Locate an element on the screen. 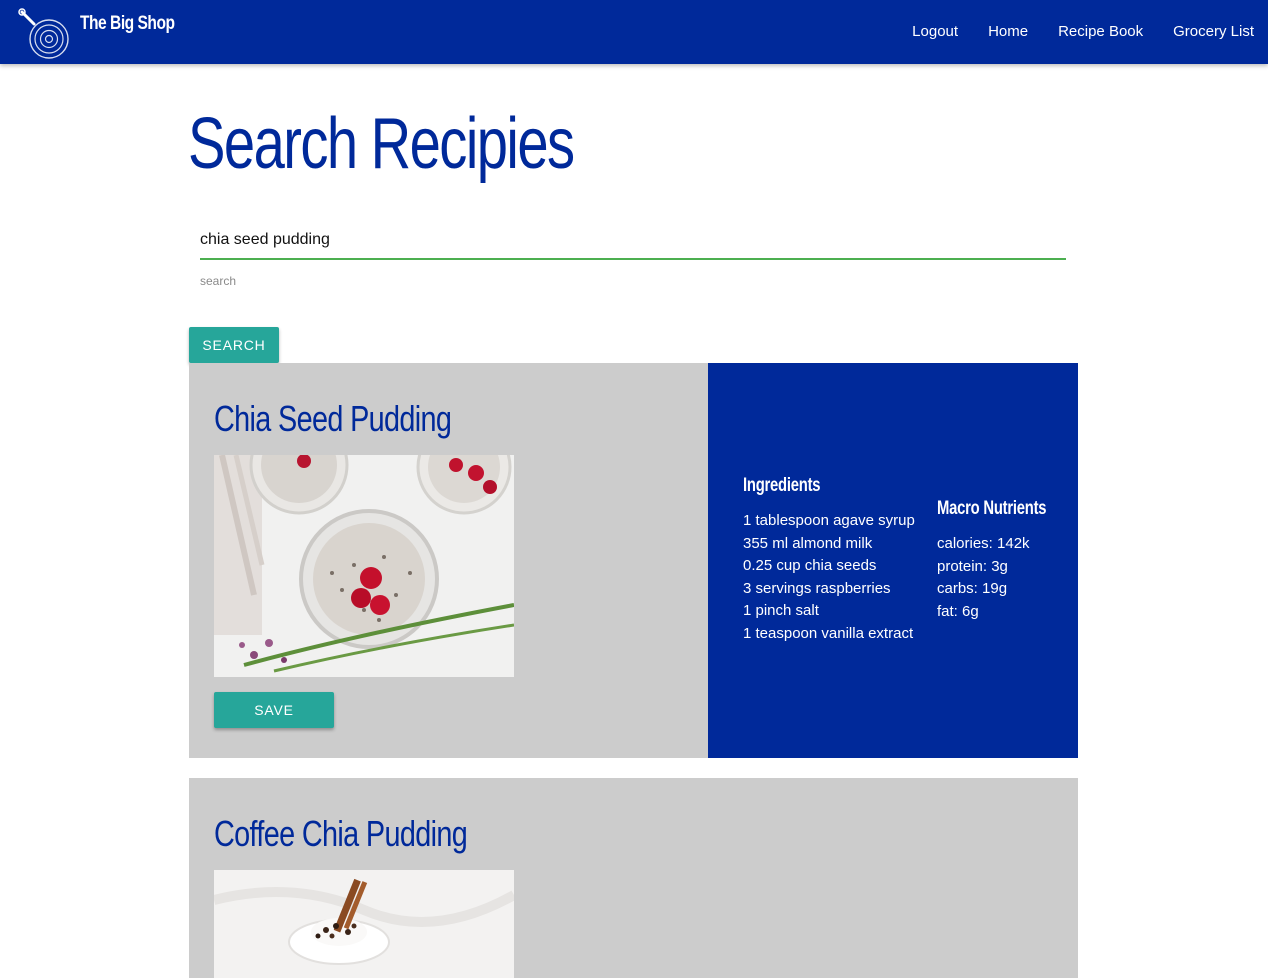 The width and height of the screenshot is (1268, 978). nav-links: Logout Home Recipe Book Grocery List is located at coordinates (1068, 32).